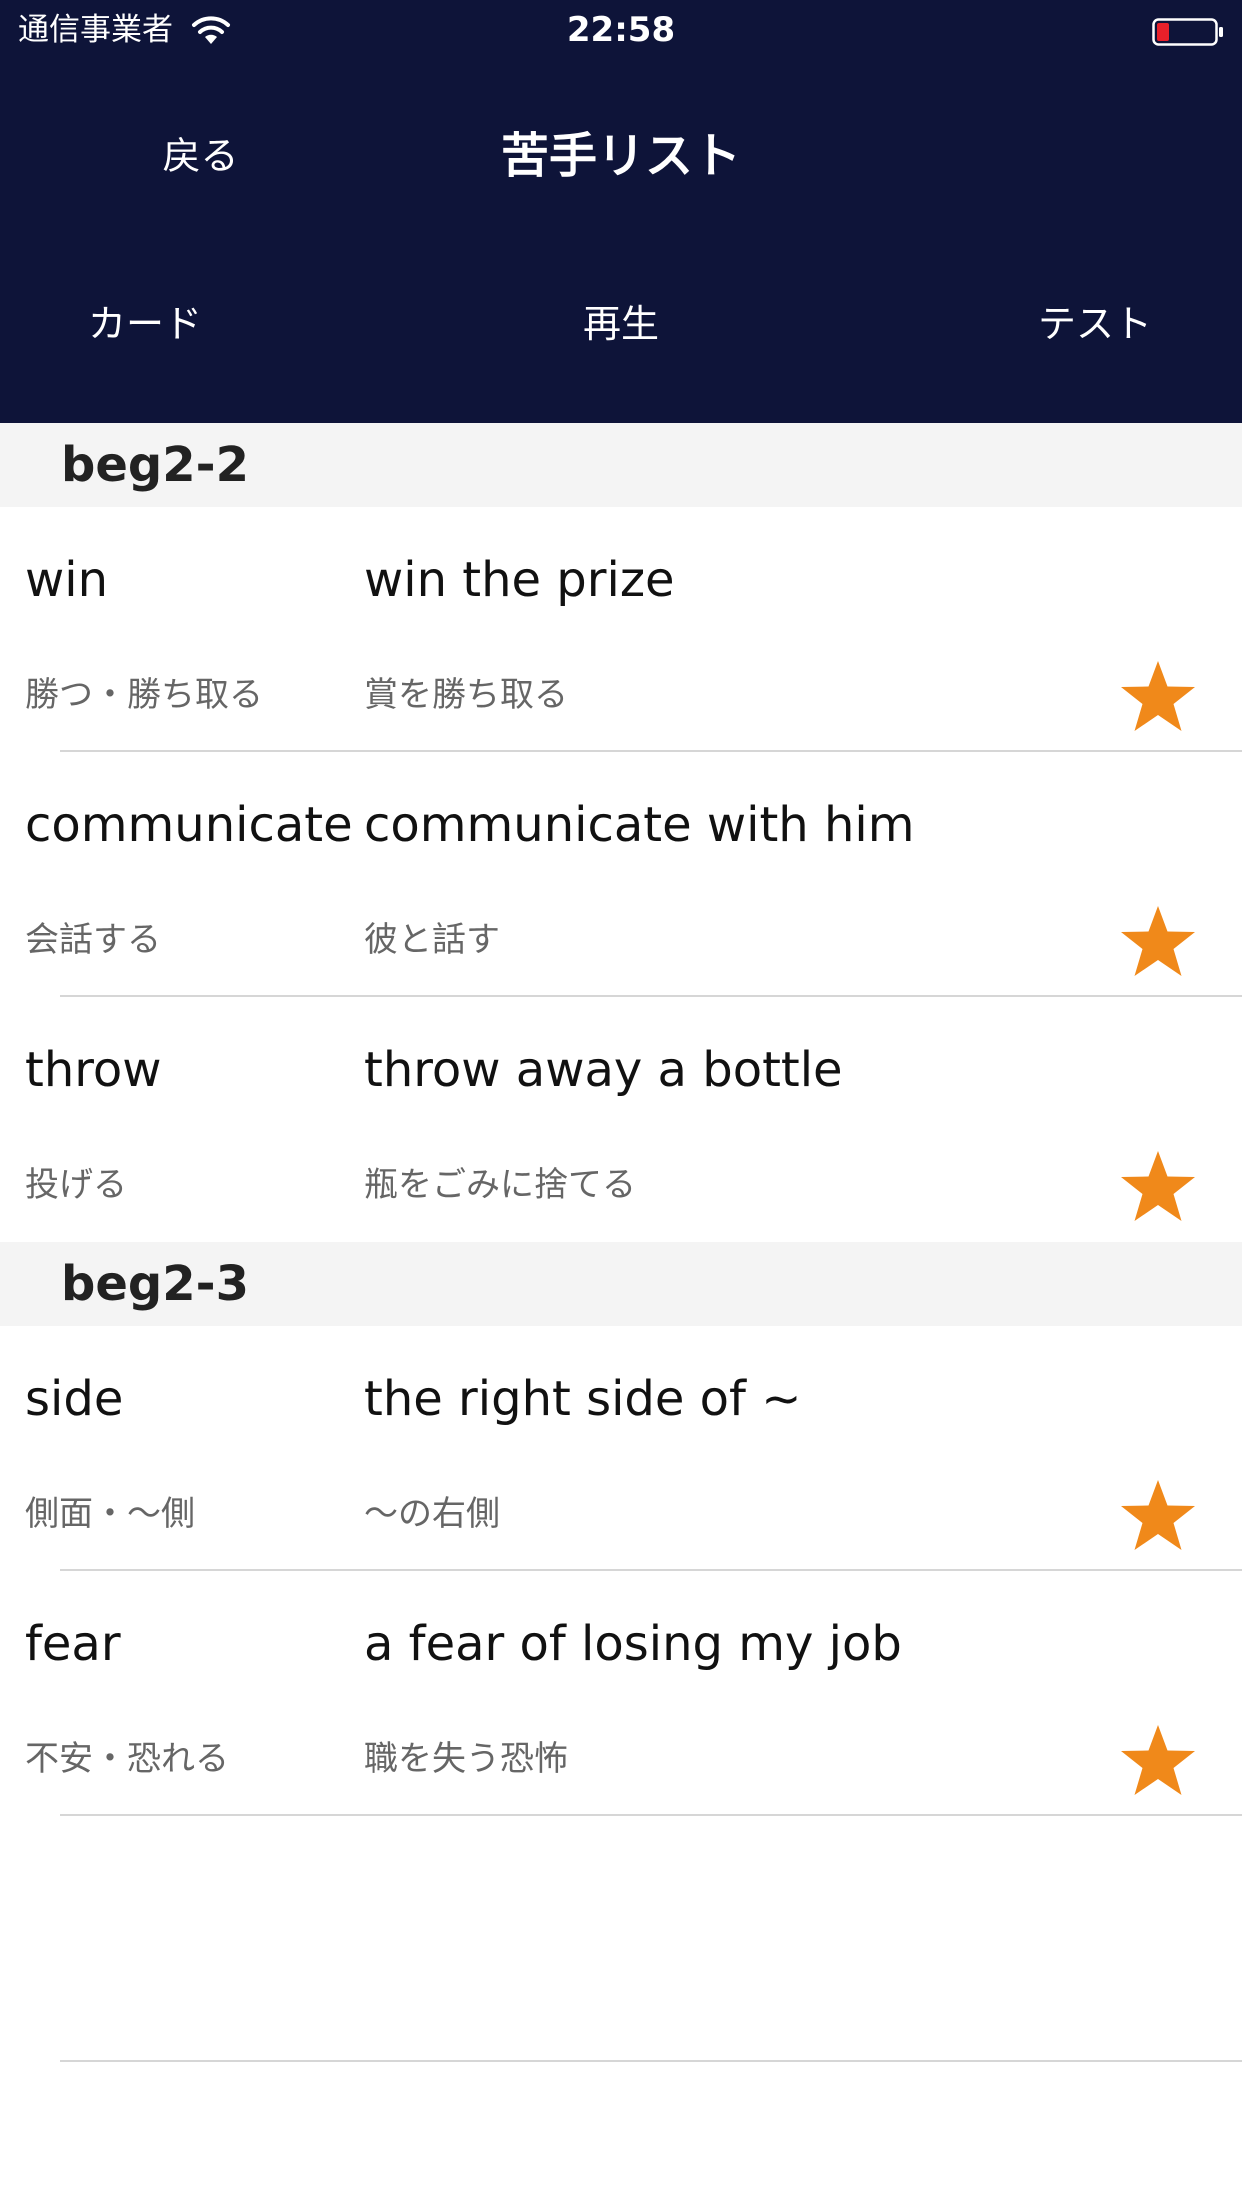 Image resolution: width=1242 pixels, height=2208 pixels. Describe the element at coordinates (639, 825) in the screenshot. I see `example-phrase: communicate with him` at that location.